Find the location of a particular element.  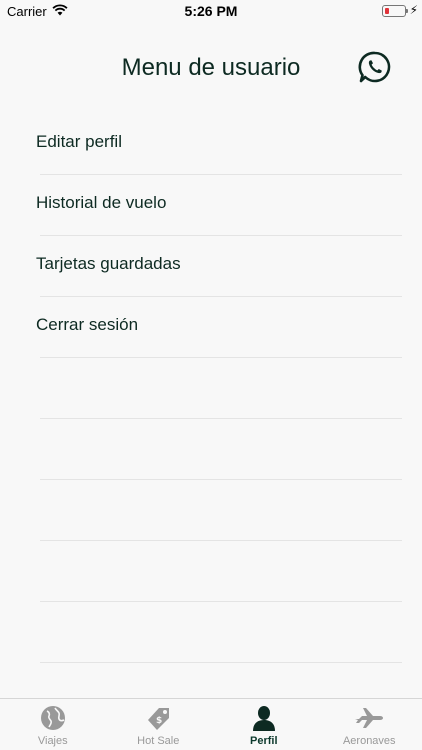

tab-viajes: Viajes is located at coordinates (53, 724).